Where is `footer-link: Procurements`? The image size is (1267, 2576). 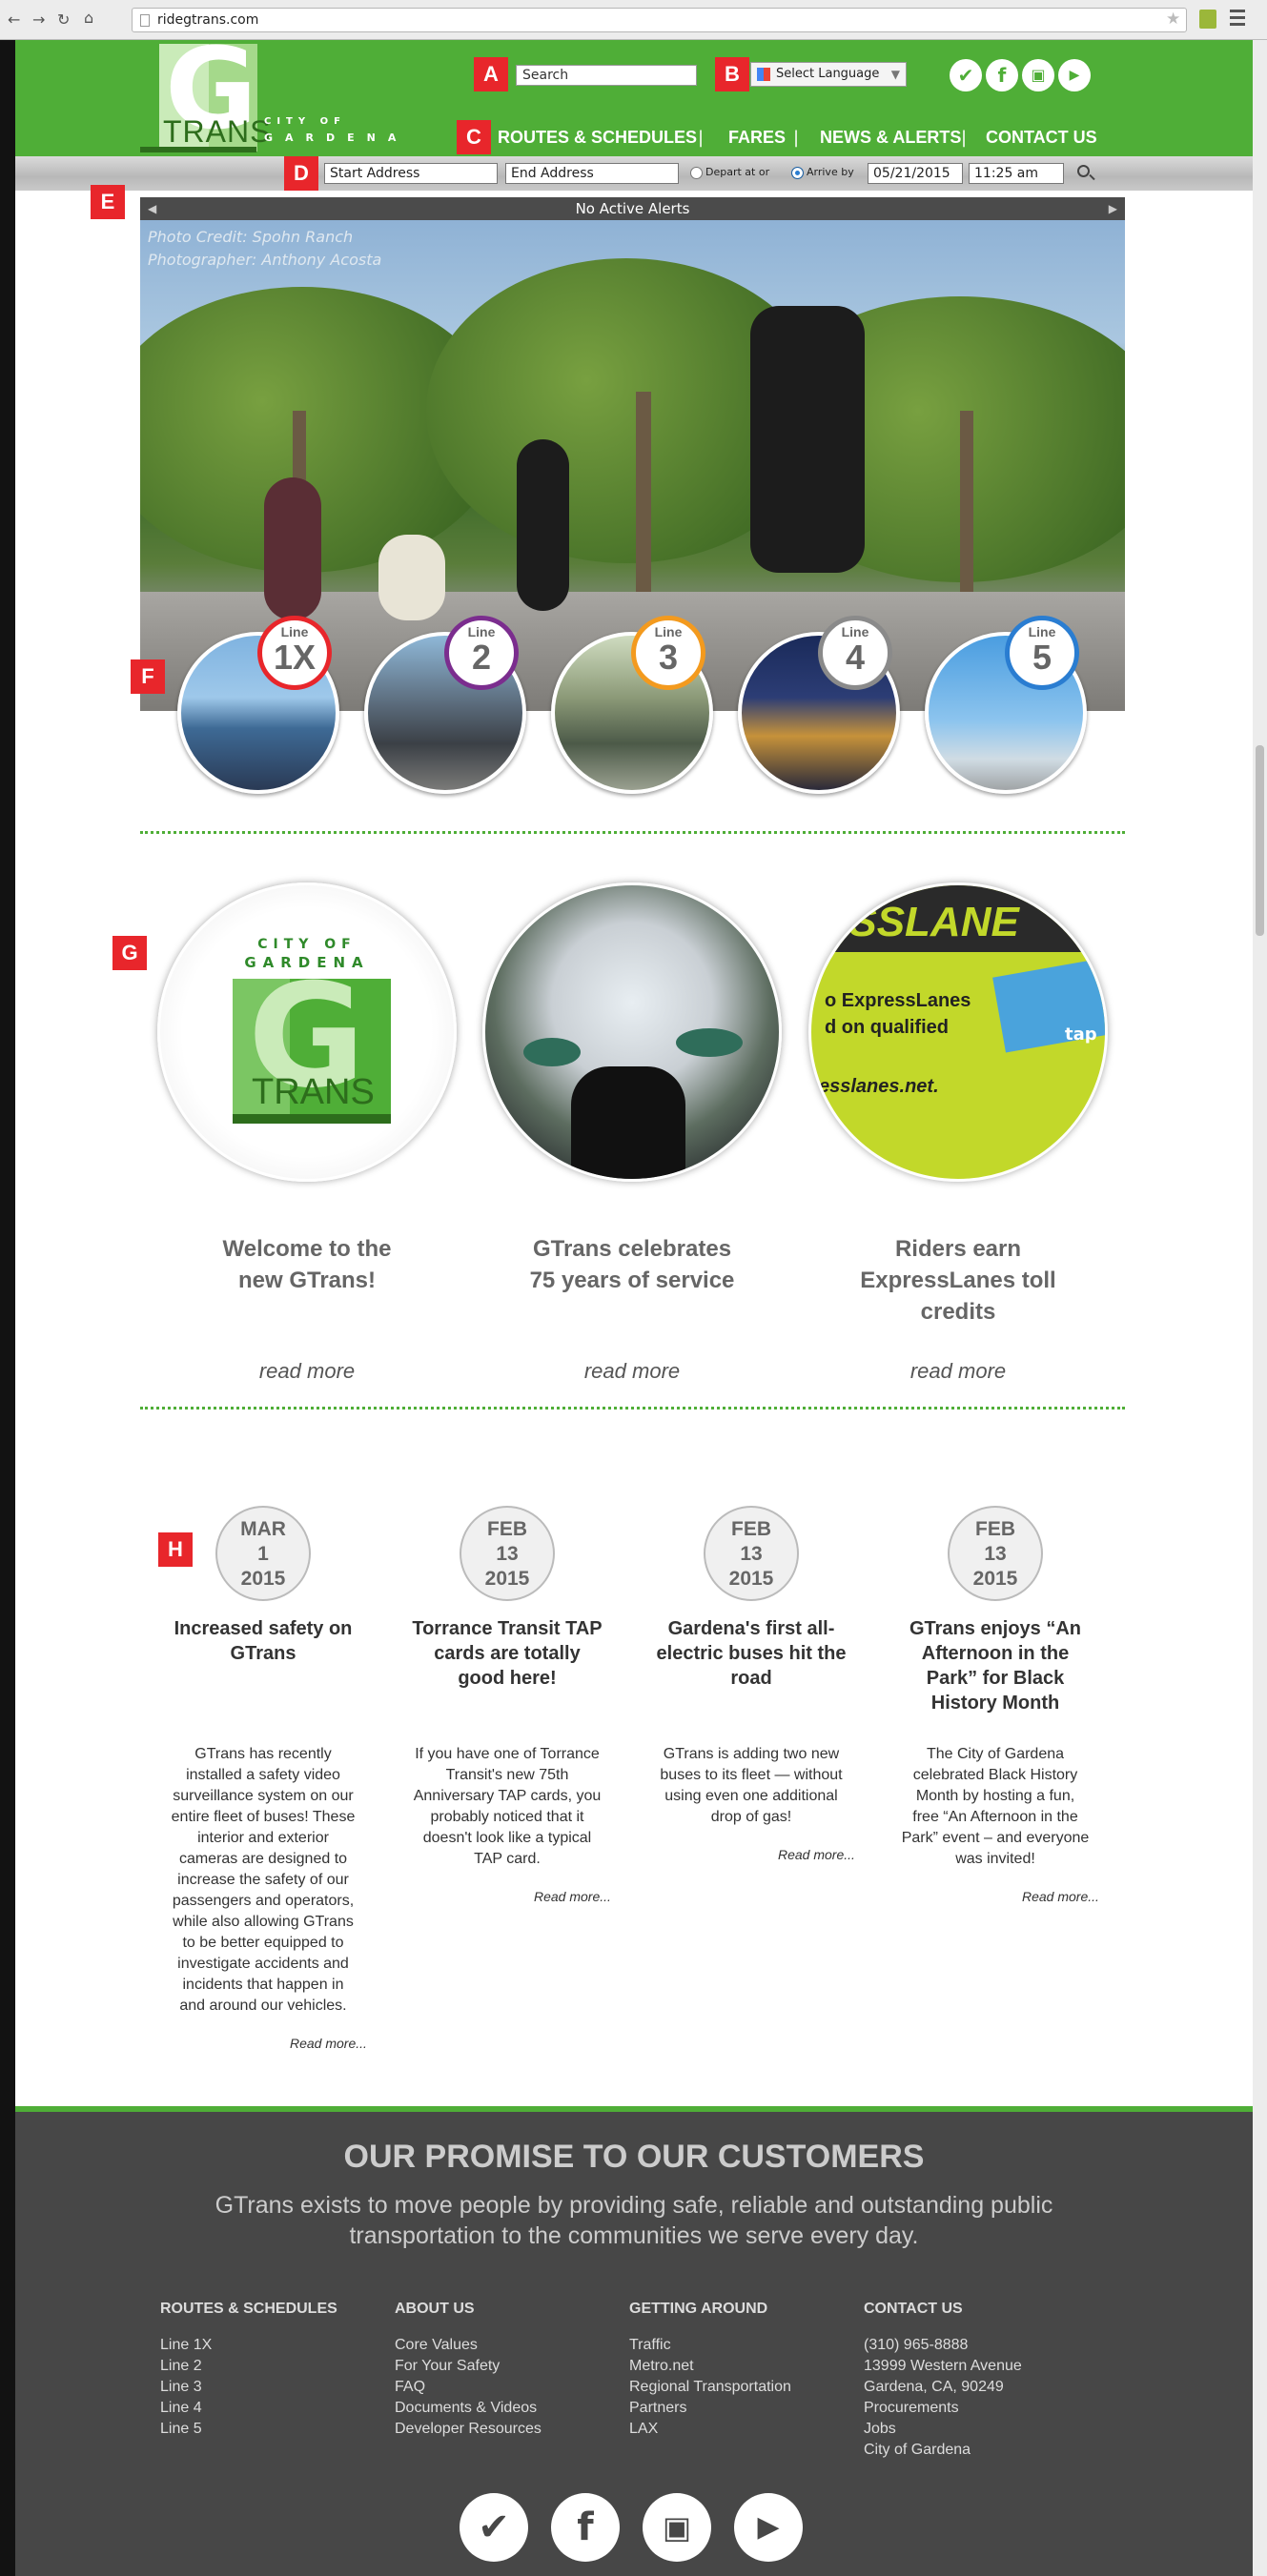 footer-link: Procurements is located at coordinates (943, 2408).